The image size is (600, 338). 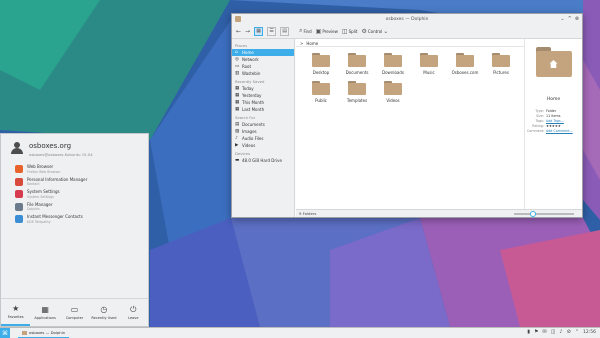 I want to click on sidebar-item-label: Images, so click(x=249, y=131).